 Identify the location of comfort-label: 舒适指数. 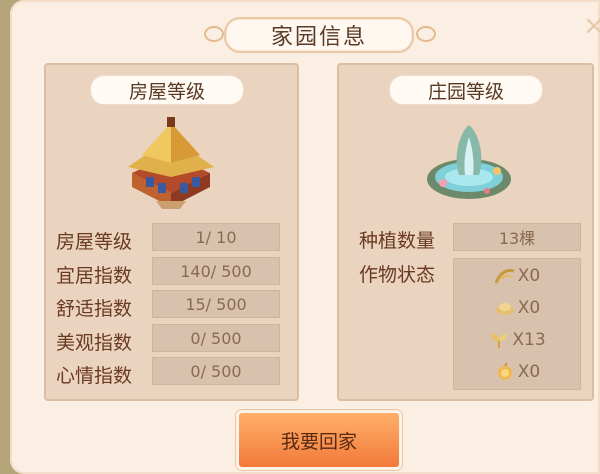
(94, 309).